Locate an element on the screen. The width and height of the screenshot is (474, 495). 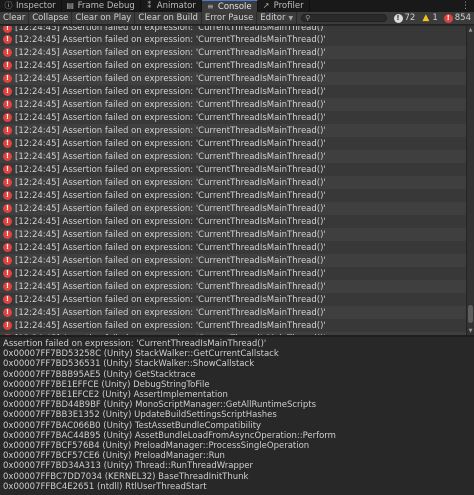
tab-frame-debug: ▤ Frame Debug is located at coordinates (101, 6).